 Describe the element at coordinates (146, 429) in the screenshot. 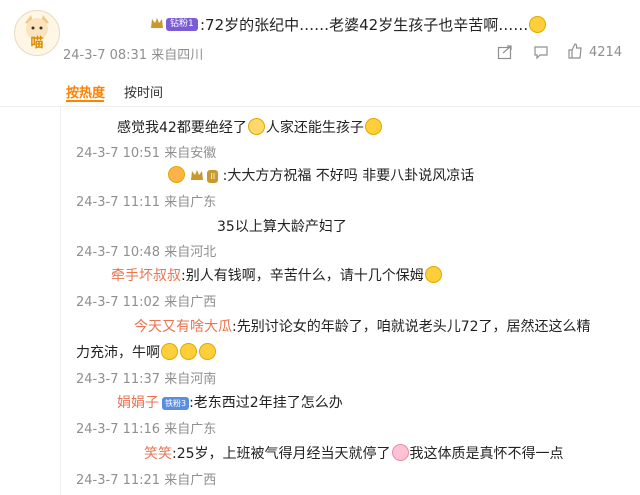

I see `comment-meta: 24-3-7 11:16 来自广东` at that location.